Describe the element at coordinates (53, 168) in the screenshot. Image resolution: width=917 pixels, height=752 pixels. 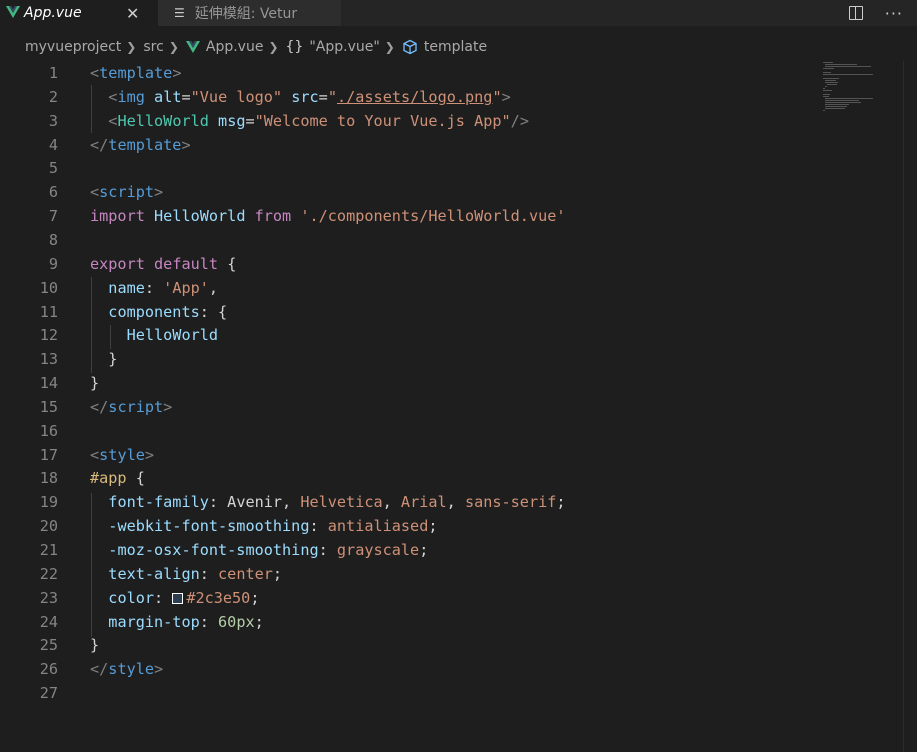
I see `line-number: 5` at that location.